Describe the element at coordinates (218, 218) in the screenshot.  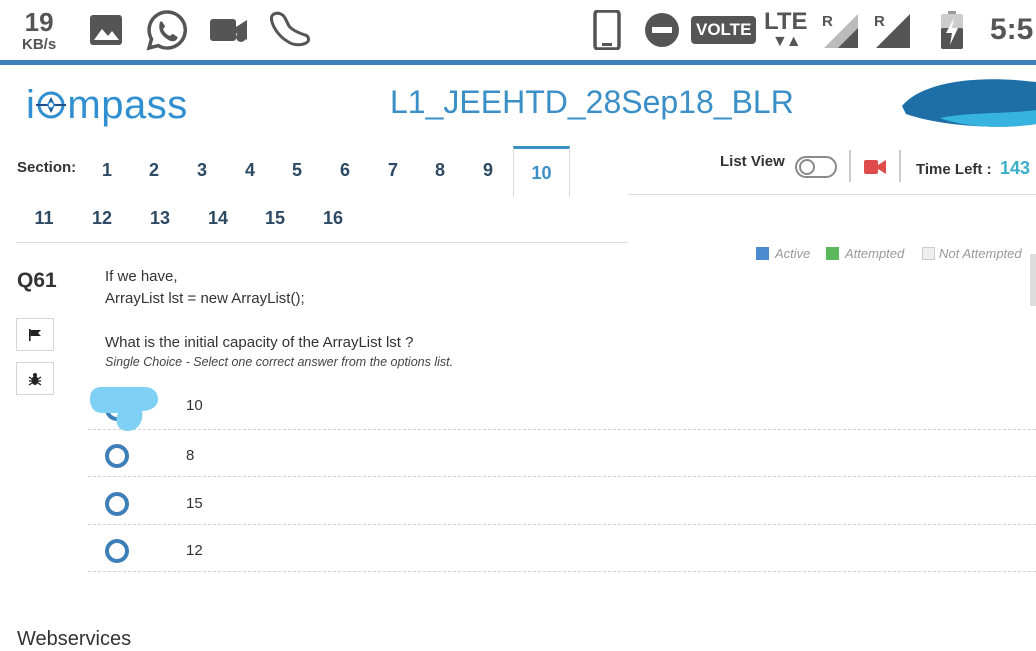
I see `section-tab-14: 14` at that location.